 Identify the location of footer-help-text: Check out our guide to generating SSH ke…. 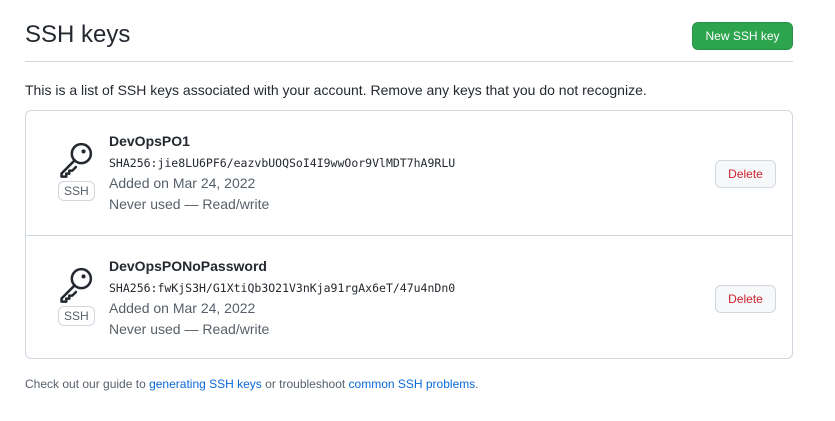
(252, 384).